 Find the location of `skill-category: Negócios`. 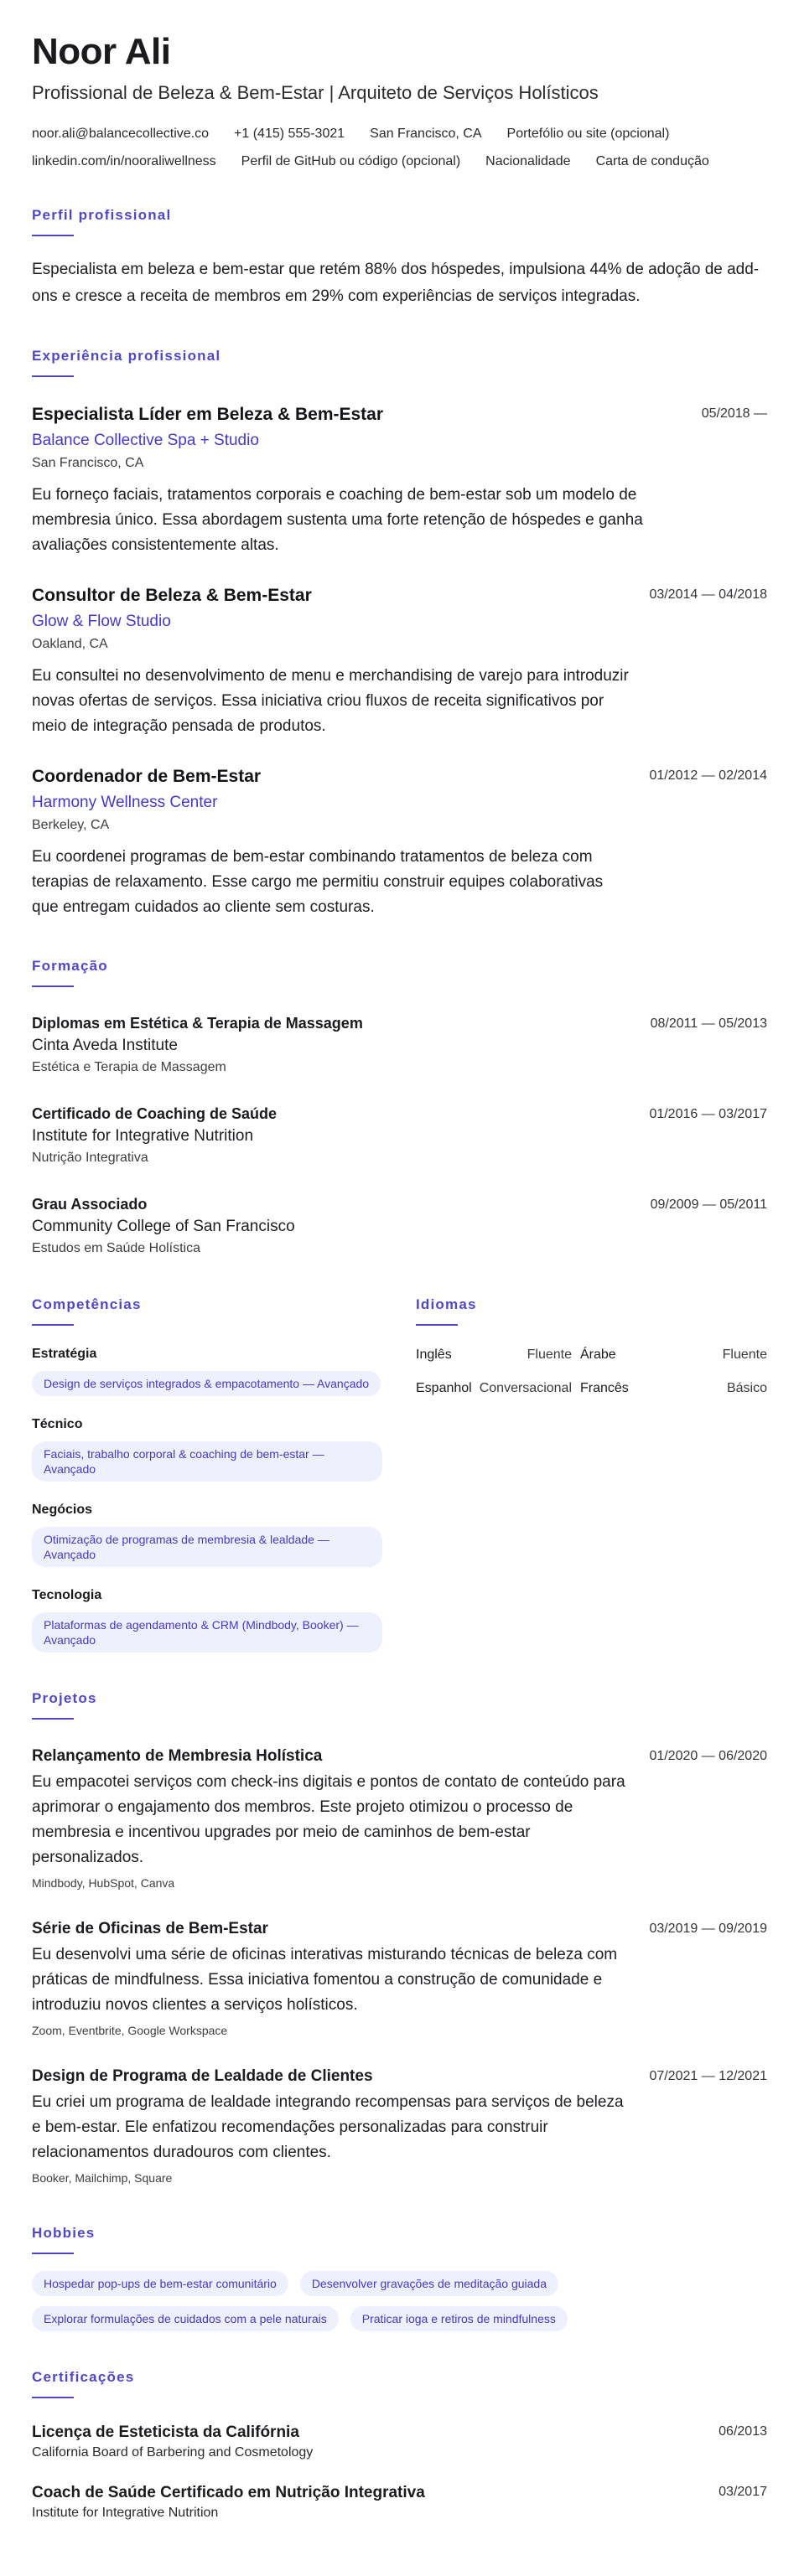

skill-category: Negócios is located at coordinates (62, 1510).